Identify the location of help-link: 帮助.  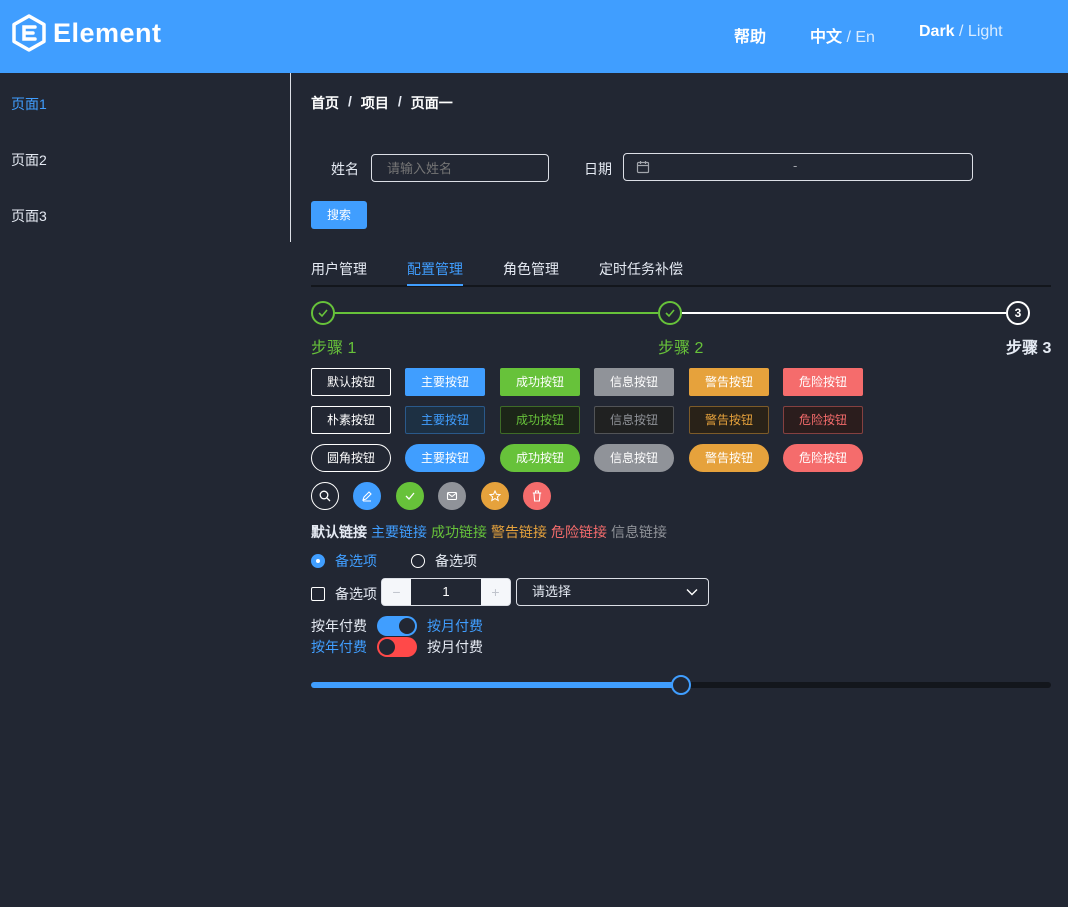
(750, 35).